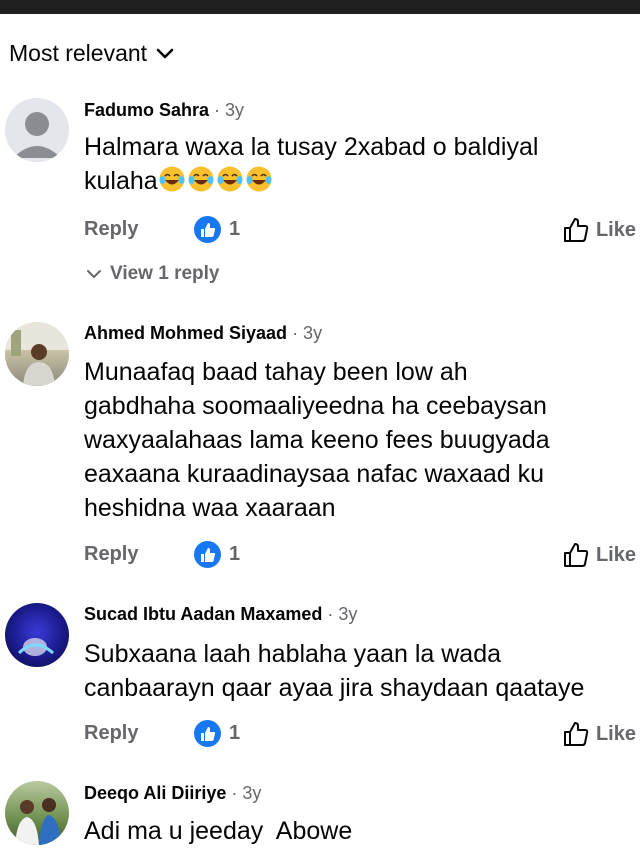  What do you see at coordinates (210, 508) in the screenshot?
I see `comment-line: heshidna waa xaaraan` at bounding box center [210, 508].